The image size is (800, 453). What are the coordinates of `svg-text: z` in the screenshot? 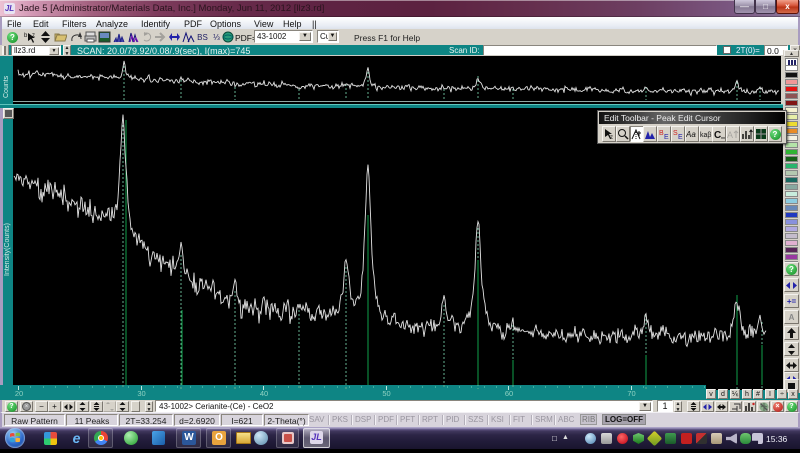 It's located at (611, 137).